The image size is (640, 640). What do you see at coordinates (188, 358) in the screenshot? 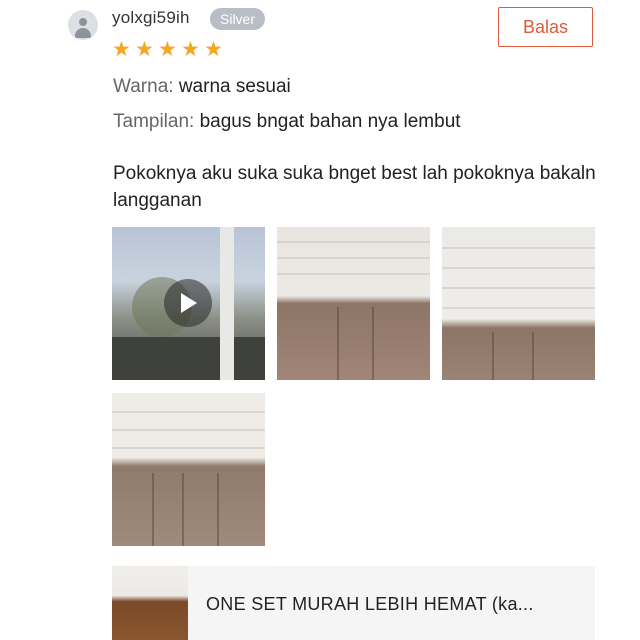
I see `ground-shape` at bounding box center [188, 358].